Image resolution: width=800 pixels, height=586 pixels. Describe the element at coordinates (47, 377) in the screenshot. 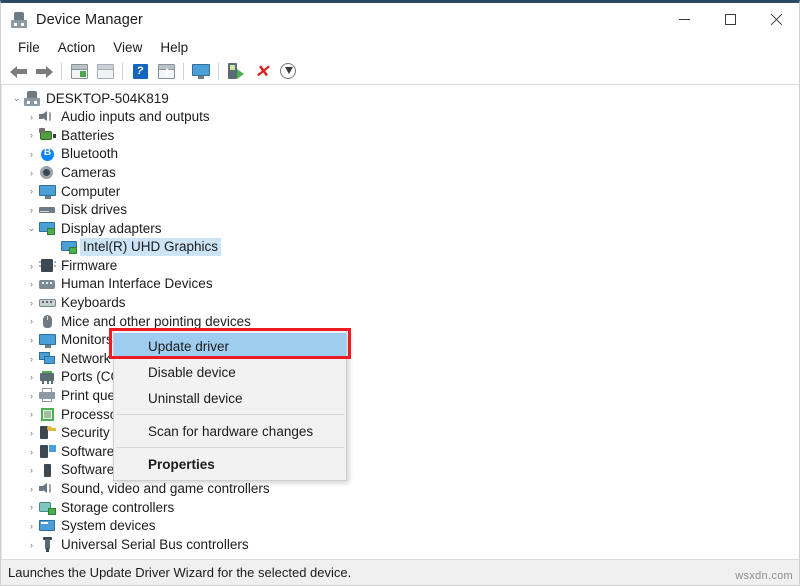

I see `port-icon` at that location.